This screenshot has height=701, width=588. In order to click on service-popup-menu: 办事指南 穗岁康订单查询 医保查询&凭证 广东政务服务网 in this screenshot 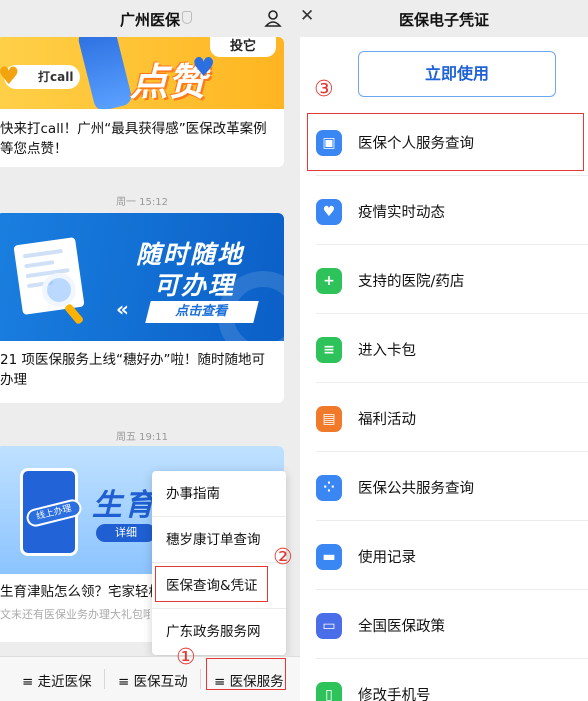, I will do `click(219, 563)`.